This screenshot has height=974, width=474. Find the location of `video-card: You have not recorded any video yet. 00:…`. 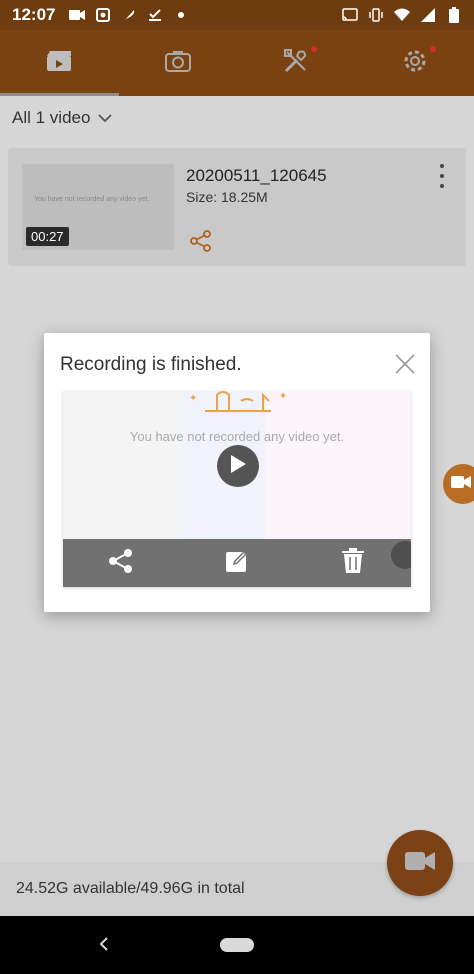

video-card: You have not recorded any video yet. 00:… is located at coordinates (237, 207).